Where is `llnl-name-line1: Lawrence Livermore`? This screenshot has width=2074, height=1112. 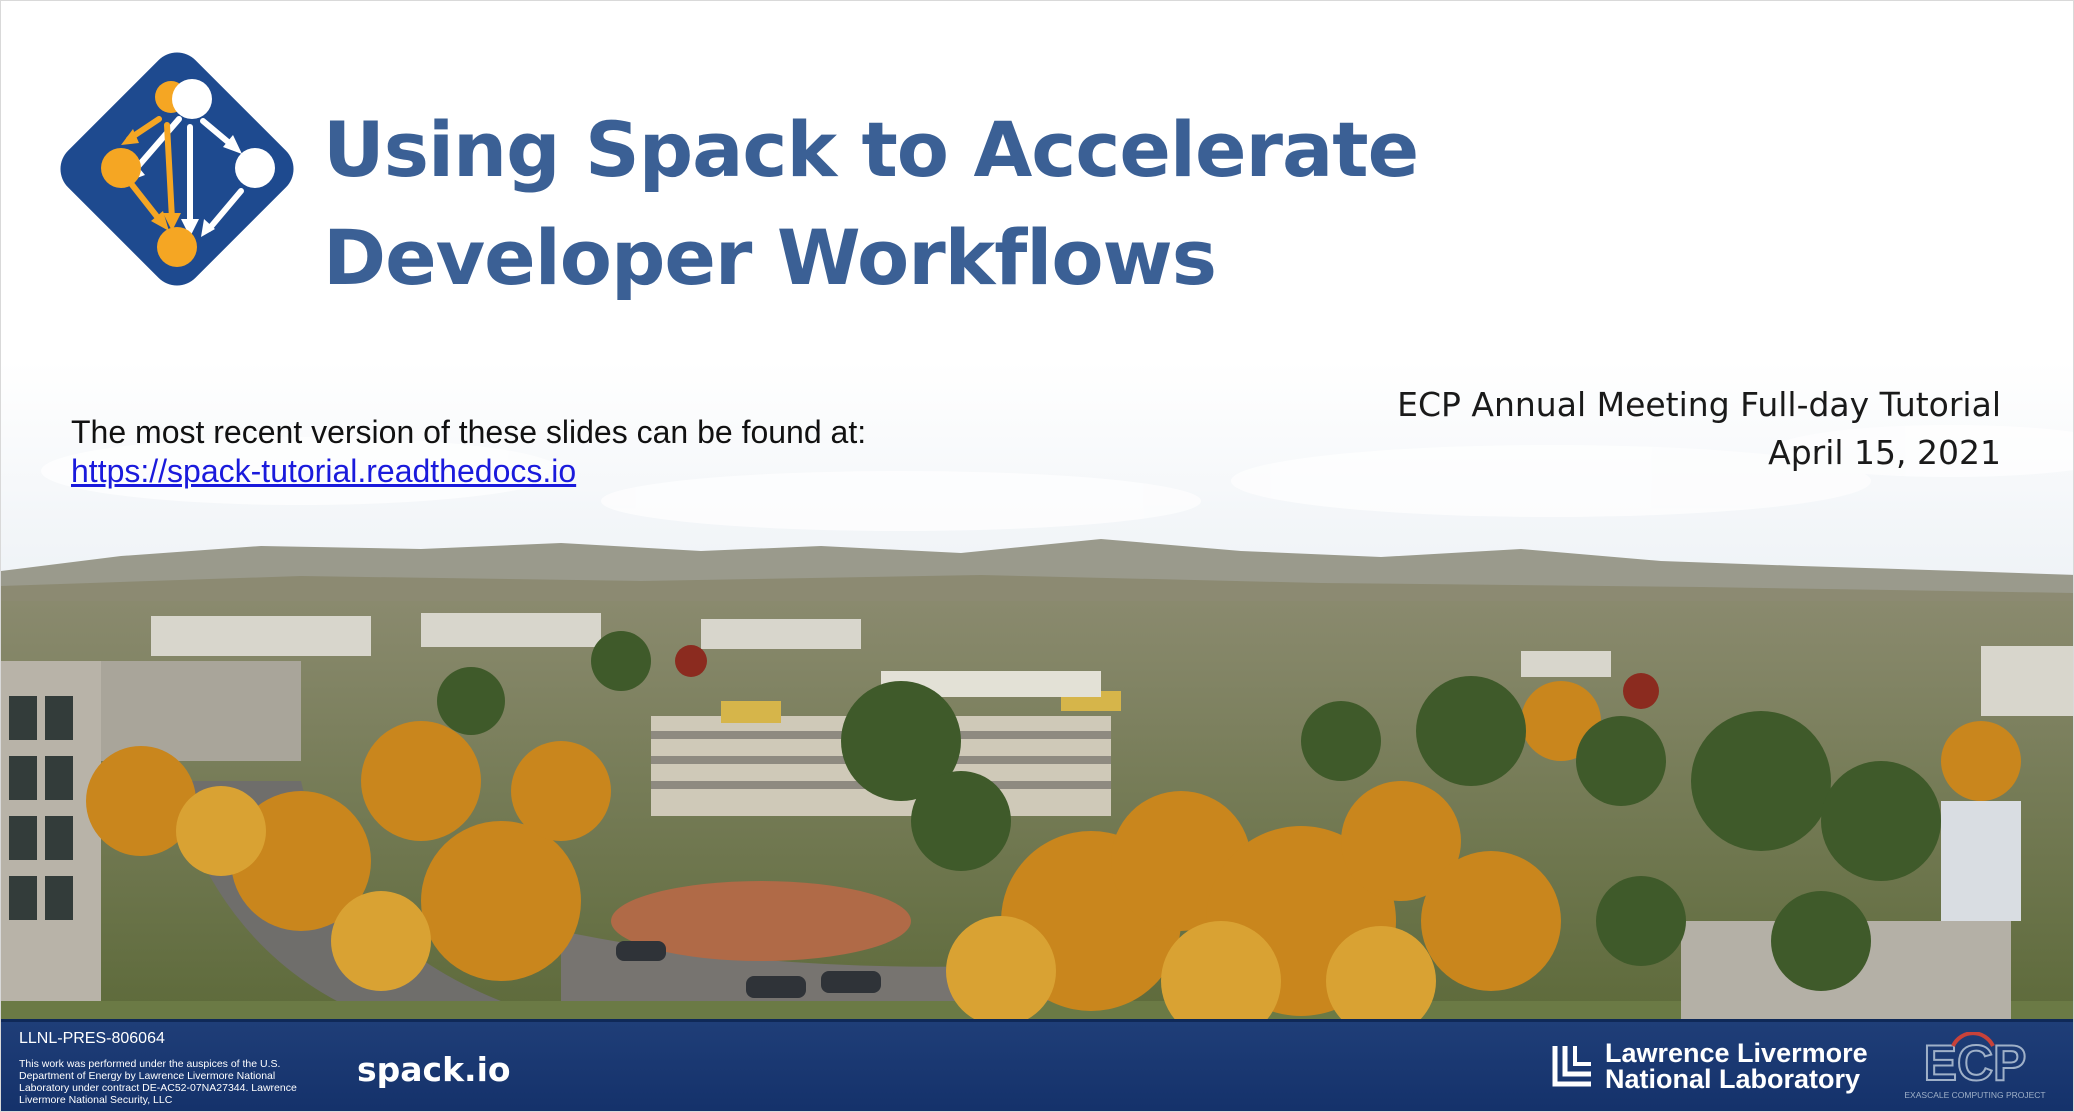
llnl-name-line1: Lawrence Livermore is located at coordinates (1736, 1053).